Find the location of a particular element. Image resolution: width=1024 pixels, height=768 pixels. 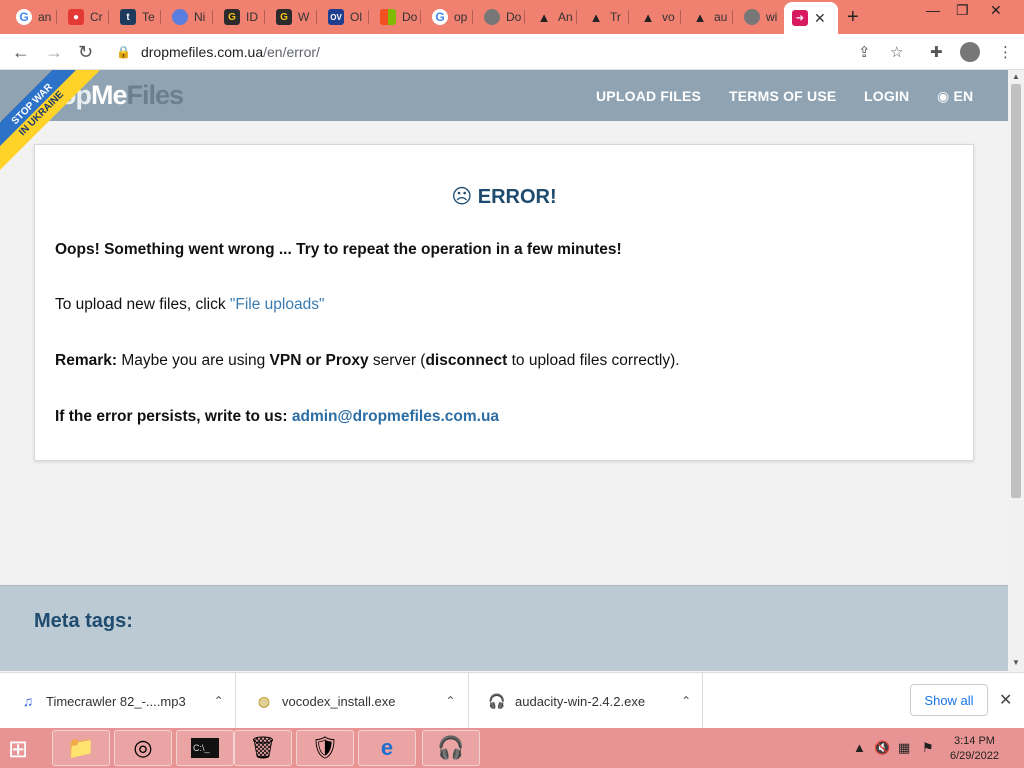

clock-date: 6/29/2022 is located at coordinates (974, 756).